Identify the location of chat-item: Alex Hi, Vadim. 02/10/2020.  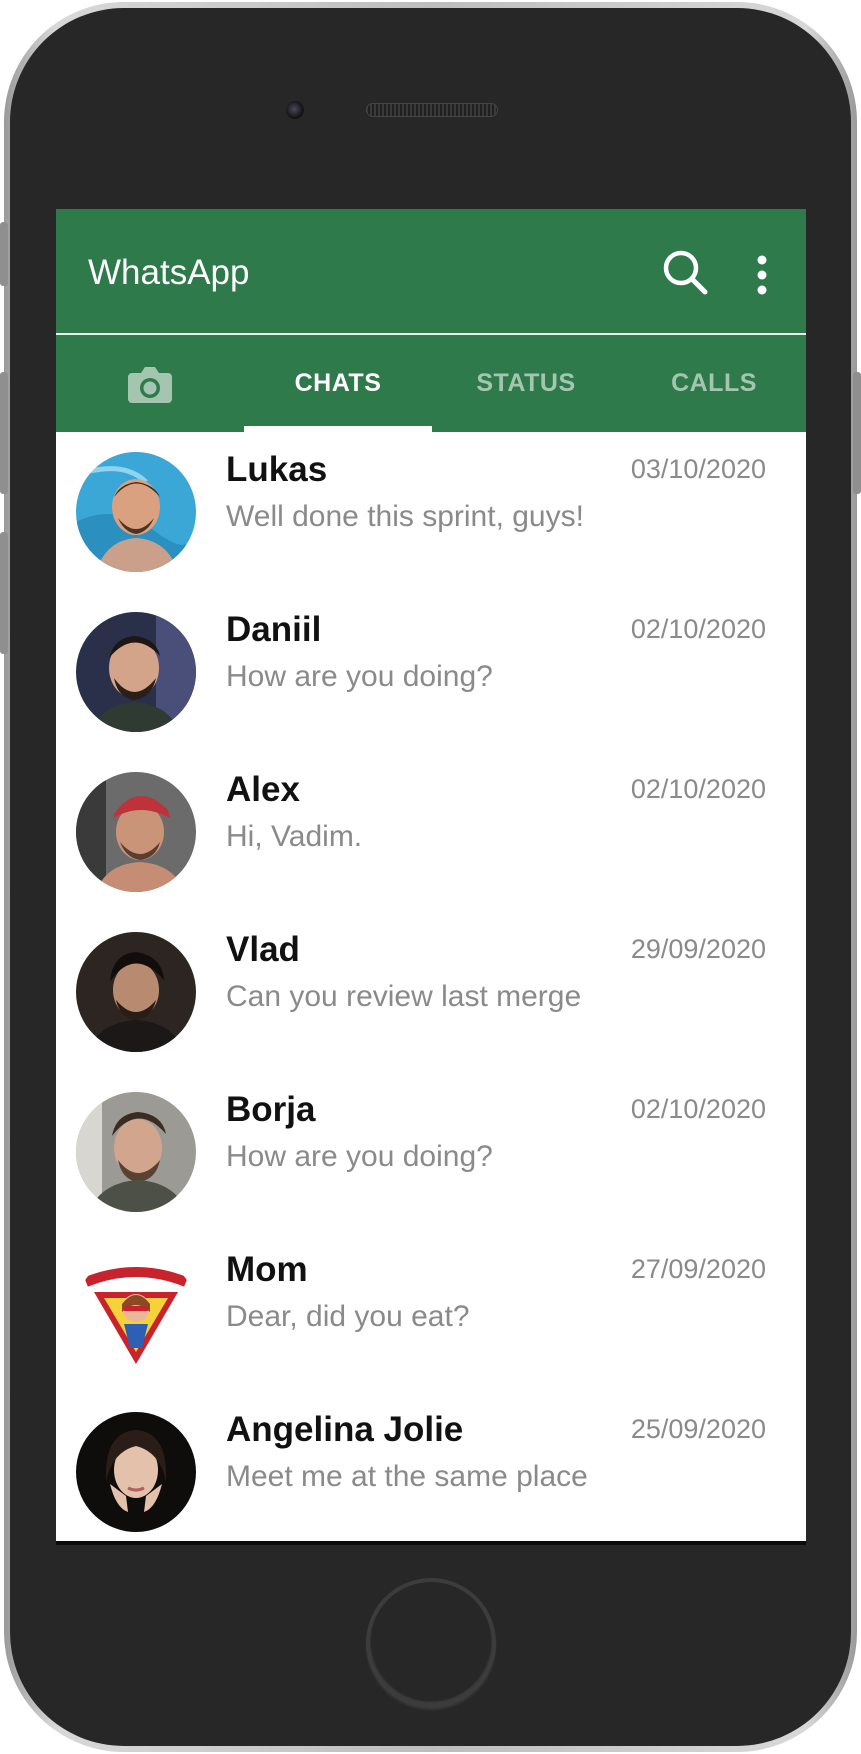
(431, 832).